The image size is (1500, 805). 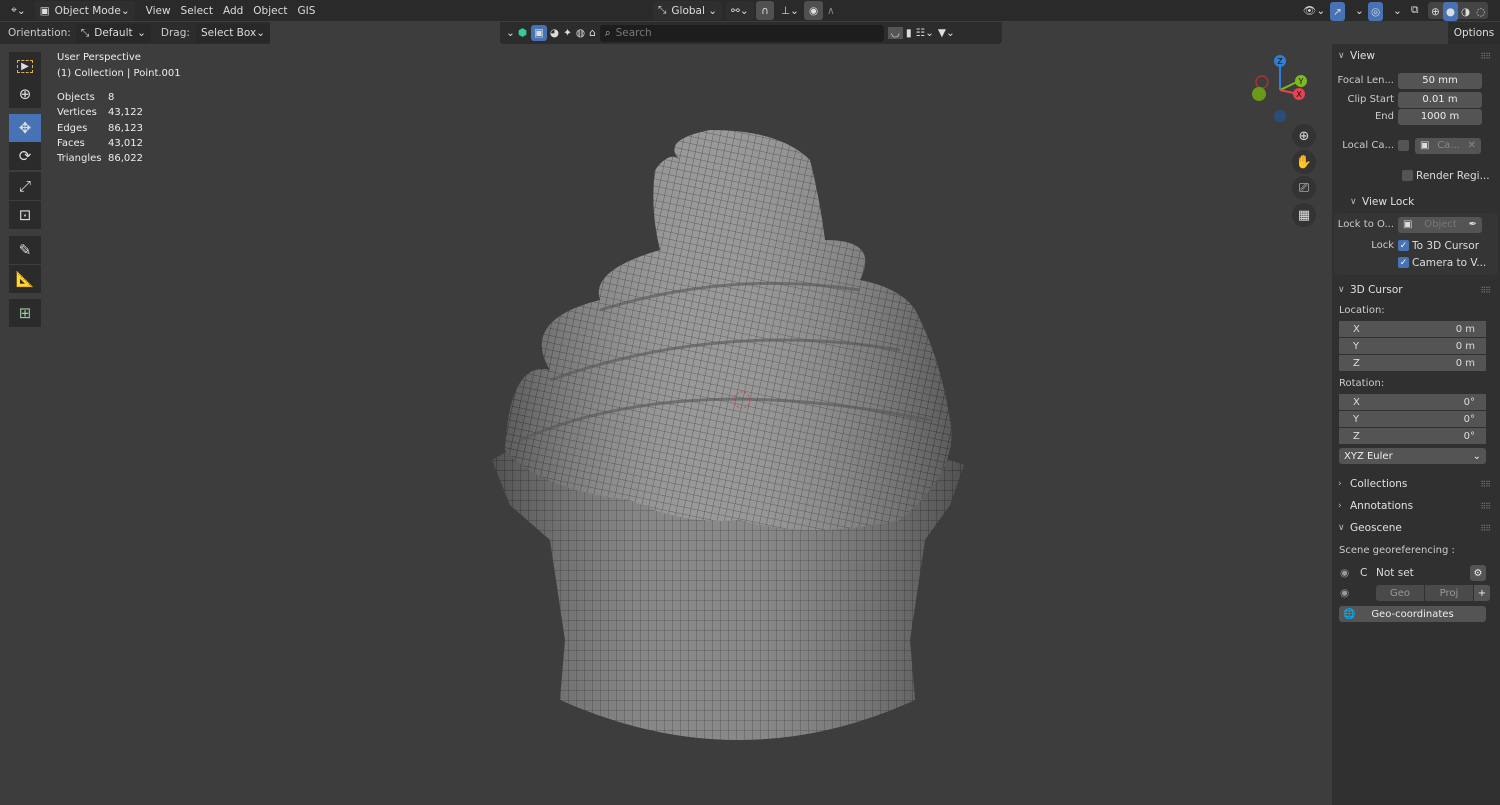 I want to click on geo-button: Geo, so click(x=1400, y=593).